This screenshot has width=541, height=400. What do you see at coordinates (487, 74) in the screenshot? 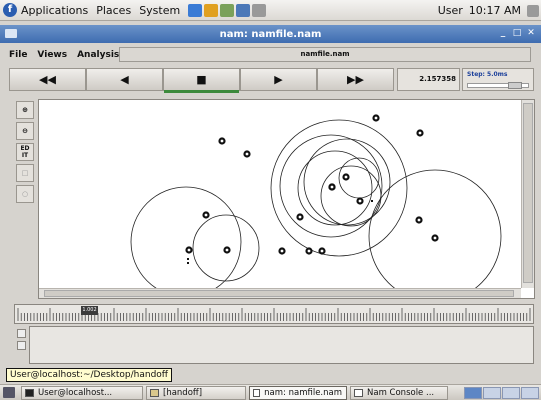
I see `step-label: Step: 5.0ms` at bounding box center [487, 74].